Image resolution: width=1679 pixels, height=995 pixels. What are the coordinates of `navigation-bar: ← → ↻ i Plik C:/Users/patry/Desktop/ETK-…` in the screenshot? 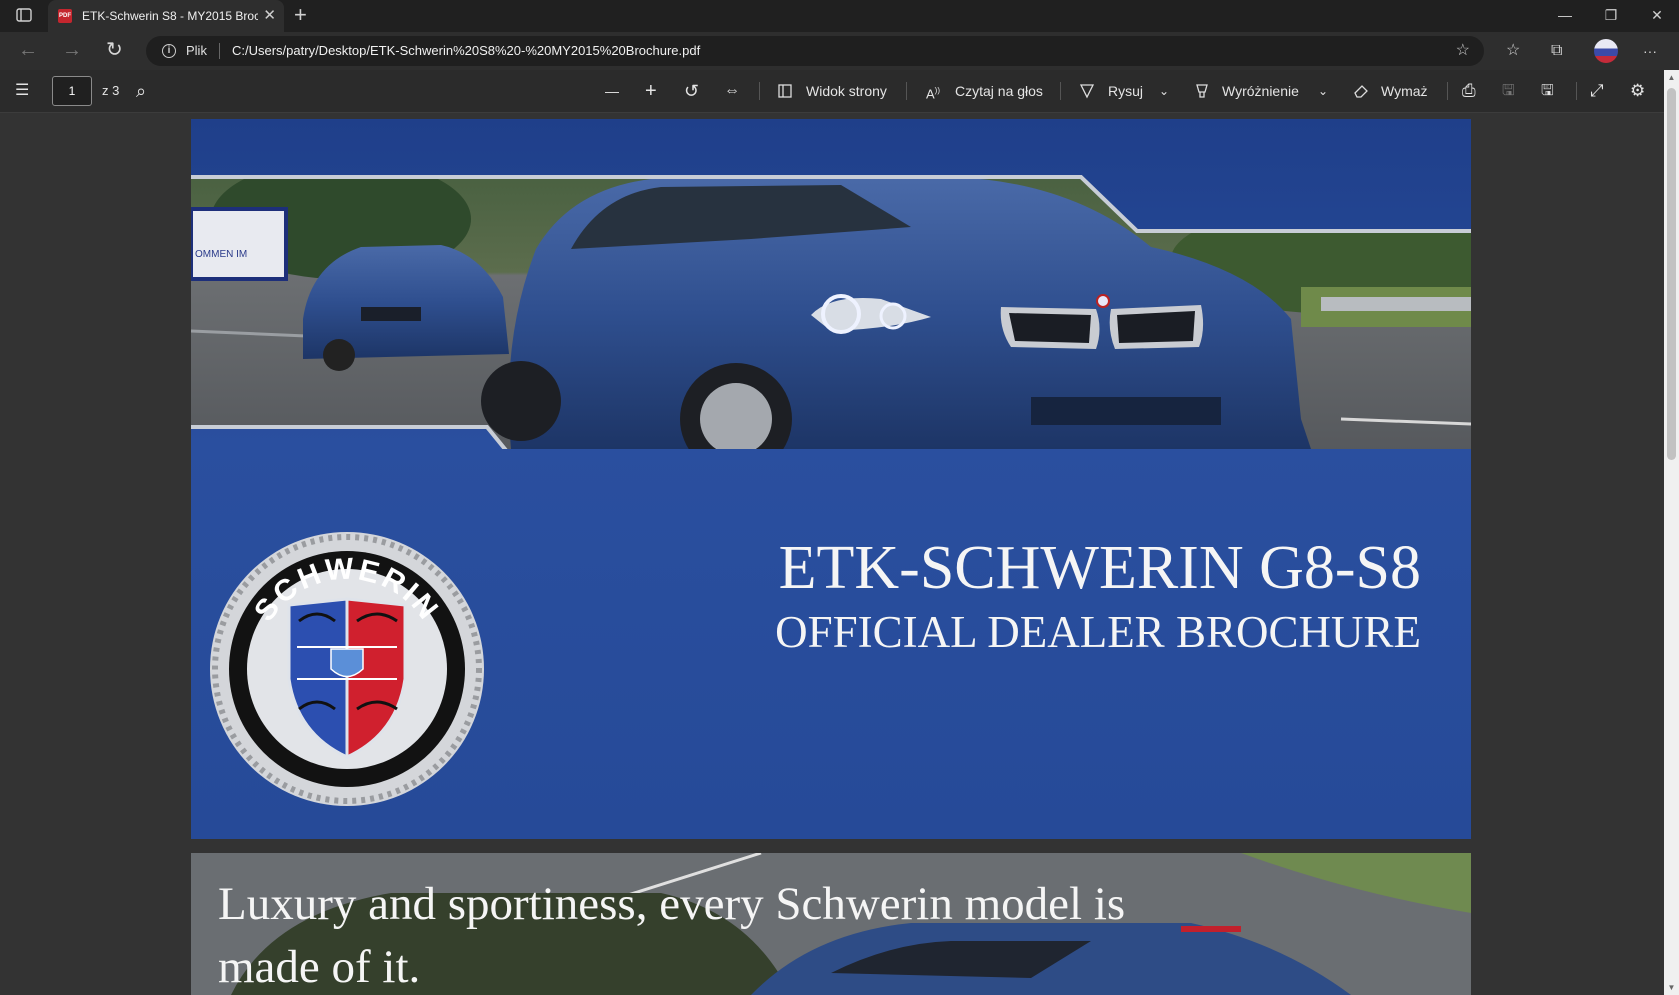 It's located at (839, 51).